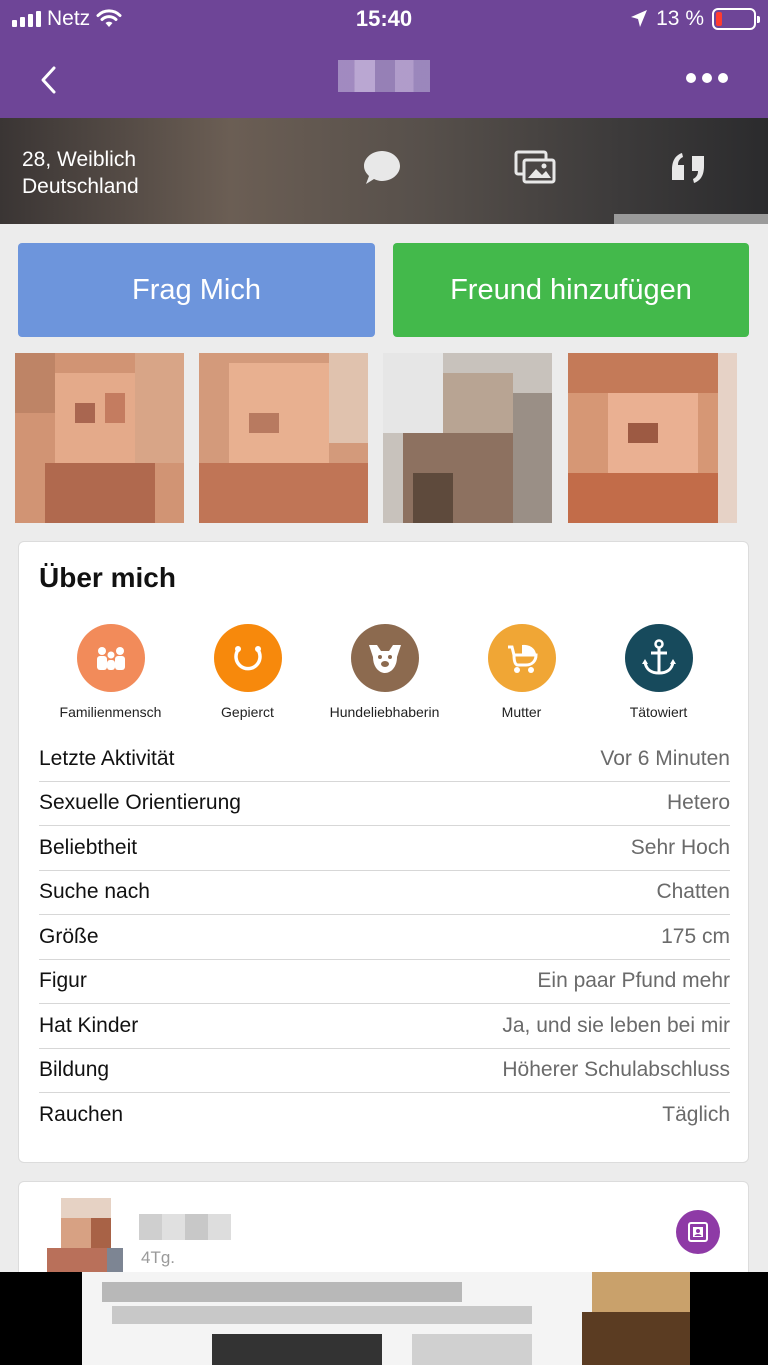  I want to click on time-ago: 4Tg., so click(158, 1257).